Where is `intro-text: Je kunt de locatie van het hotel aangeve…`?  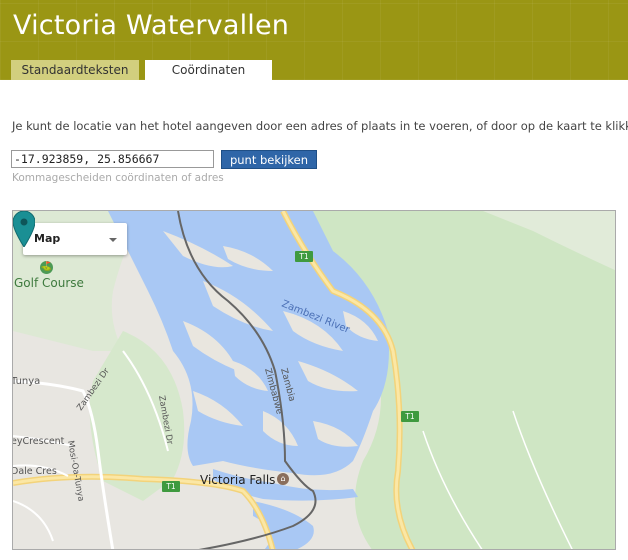
intro-text: Je kunt de locatie van het hotel aangeve… is located at coordinates (320, 126).